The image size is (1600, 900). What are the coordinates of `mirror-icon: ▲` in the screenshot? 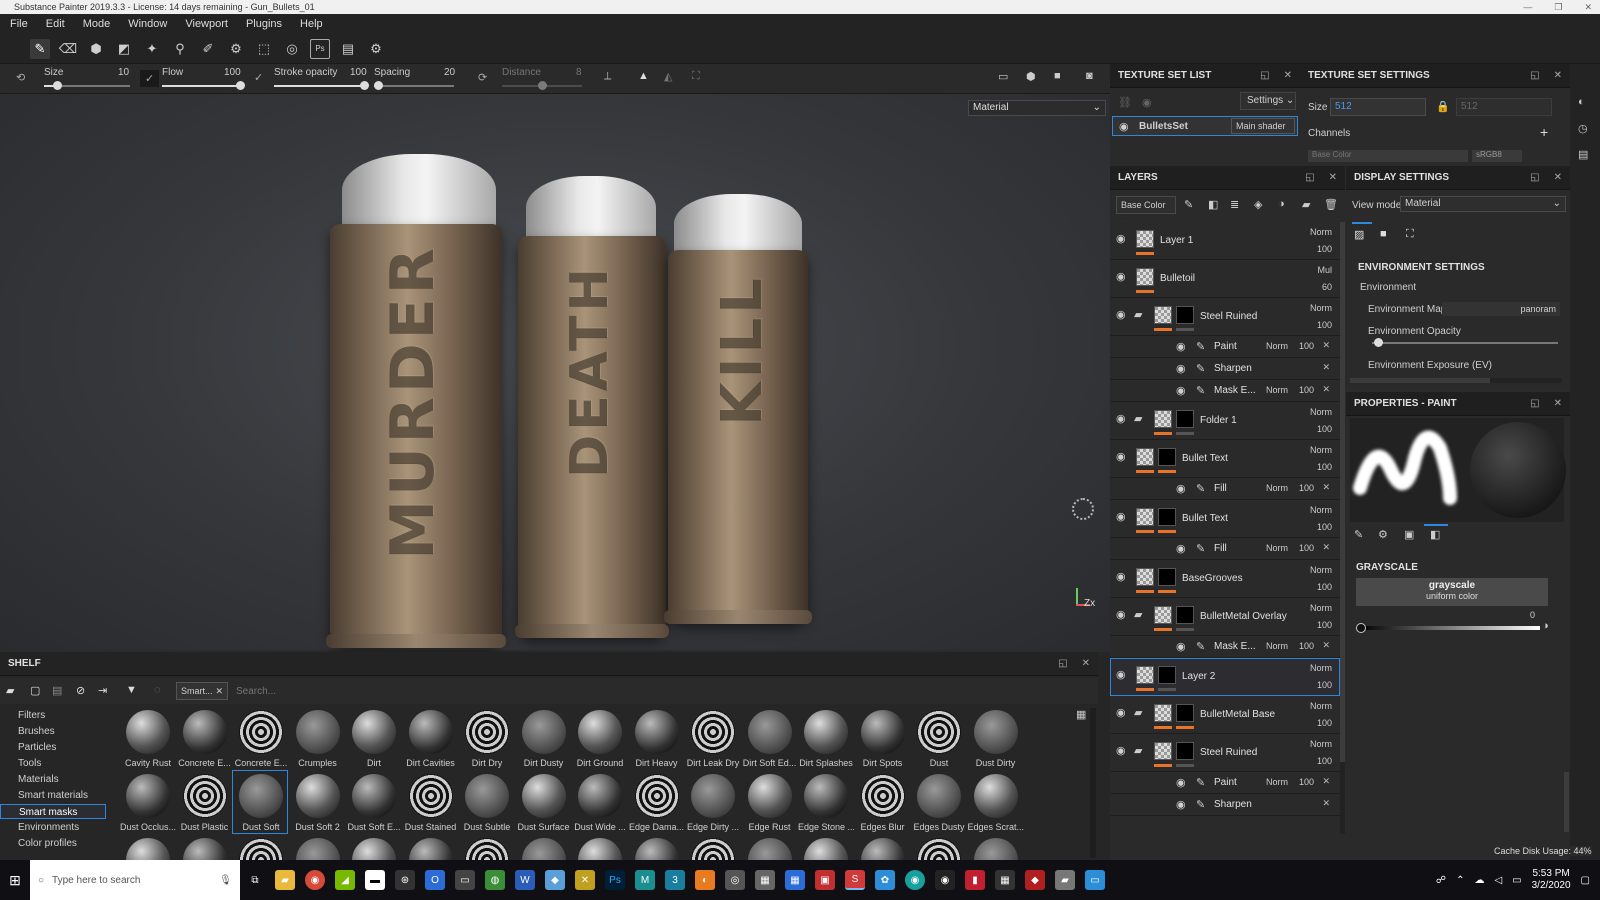 It's located at (643, 76).